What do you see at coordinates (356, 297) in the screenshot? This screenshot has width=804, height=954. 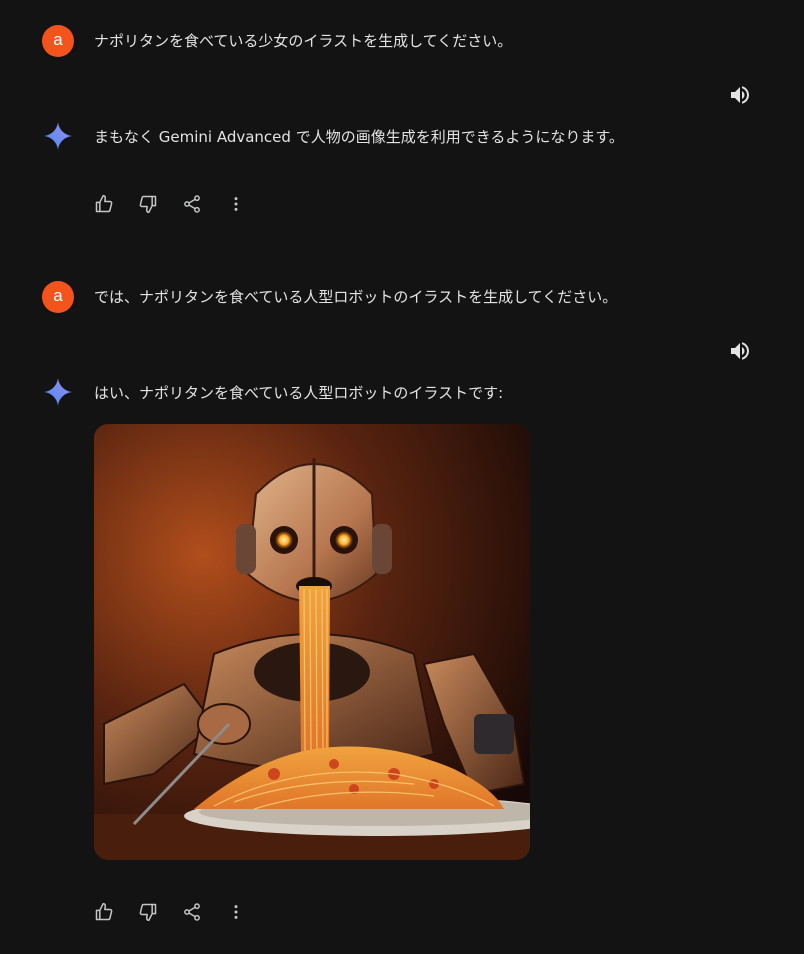 I see `user-message: では、ナポリタンを食べている人型ロボットのイラストを生成してください。` at bounding box center [356, 297].